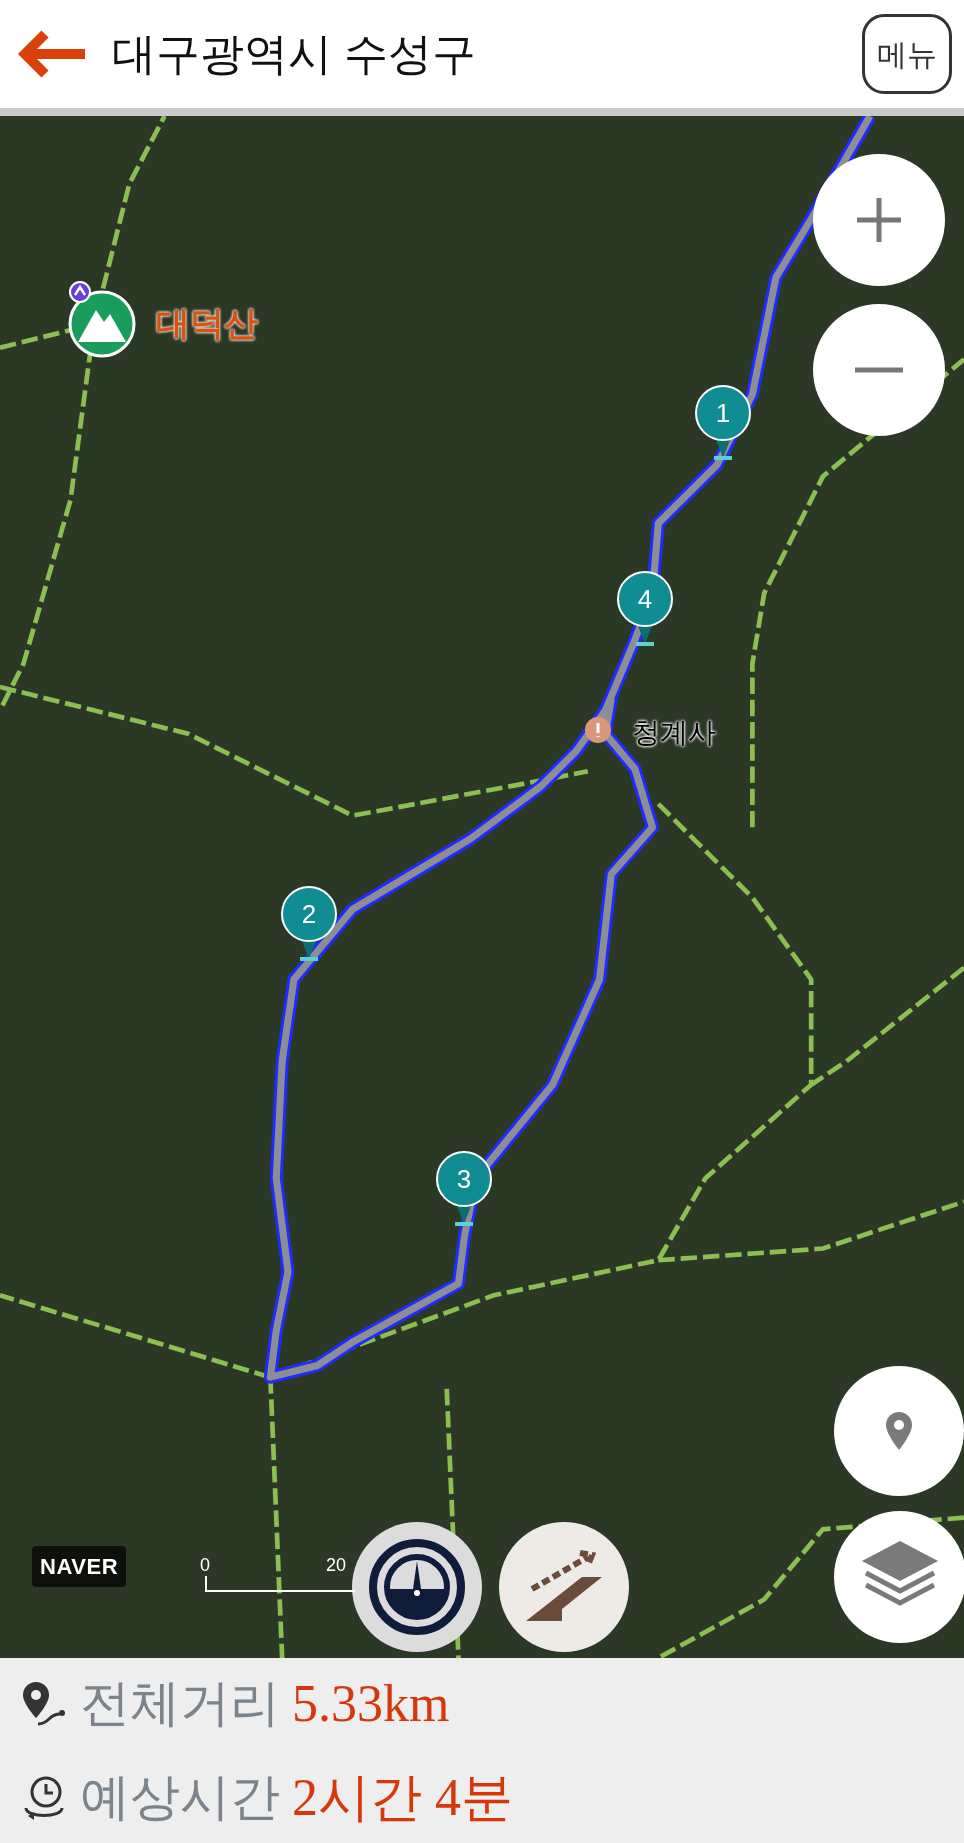 The image size is (964, 1843). I want to click on summary-value: 2시간 4분, so click(402, 1797).